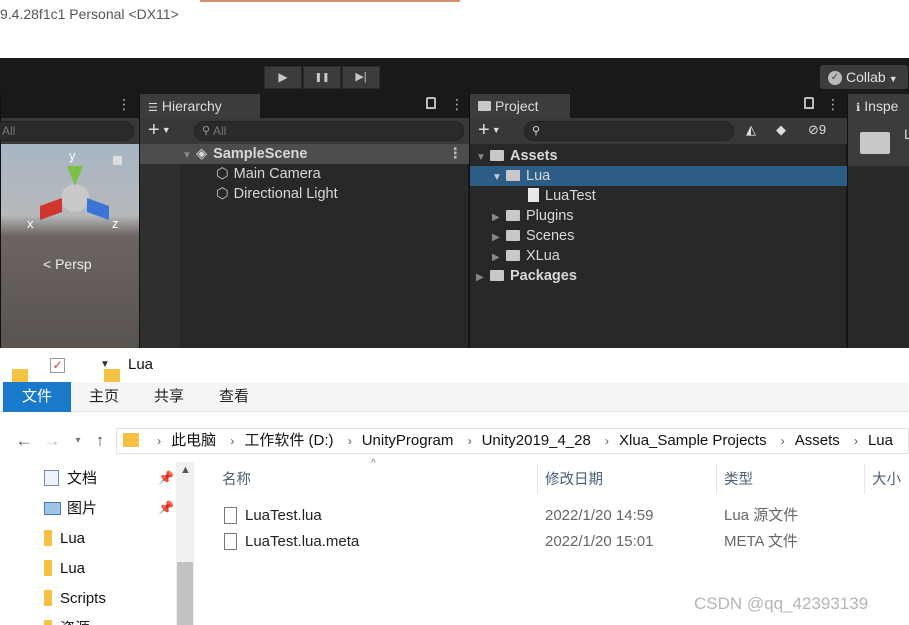 This screenshot has height=625, width=909. What do you see at coordinates (105, 365) in the screenshot?
I see `chevron-down-icon: ▼` at bounding box center [105, 365].